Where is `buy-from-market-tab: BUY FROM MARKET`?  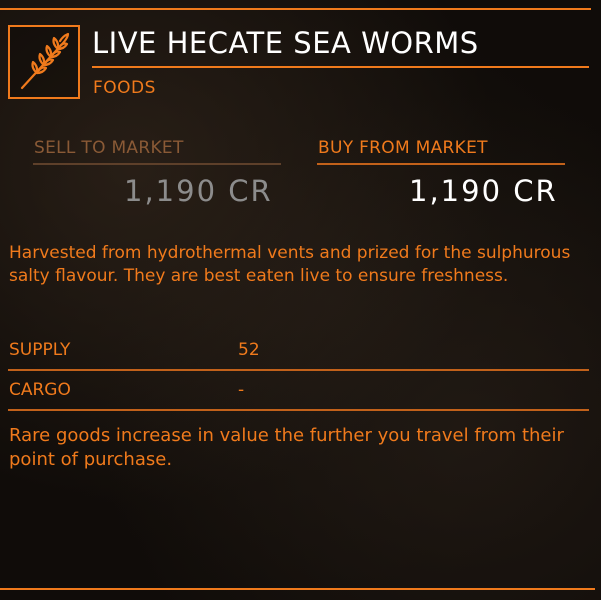
buy-from-market-tab: BUY FROM MARKET is located at coordinates (403, 148).